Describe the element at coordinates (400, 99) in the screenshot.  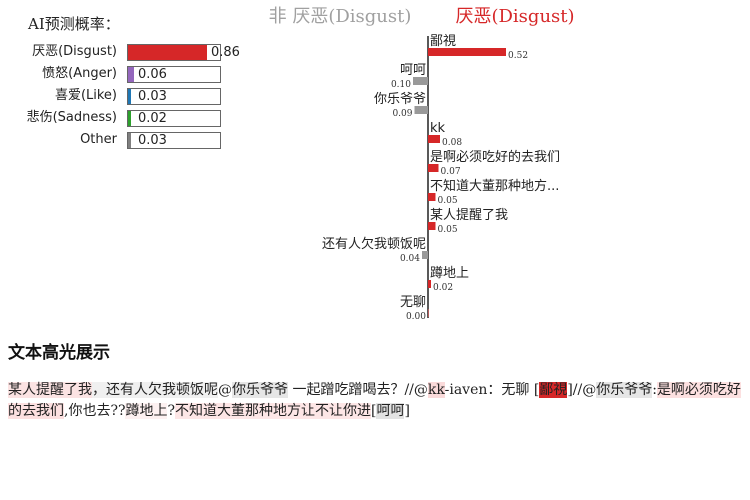
I see `category-label: 你乐爷爷` at that location.